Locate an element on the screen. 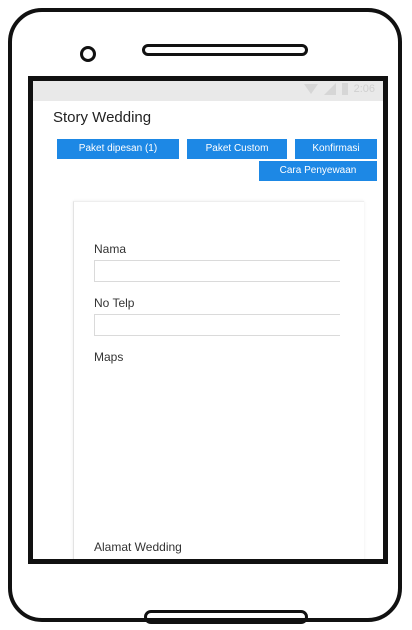 The width and height of the screenshot is (412, 630). konfirmasi-button: Konfirmasi is located at coordinates (336, 149).